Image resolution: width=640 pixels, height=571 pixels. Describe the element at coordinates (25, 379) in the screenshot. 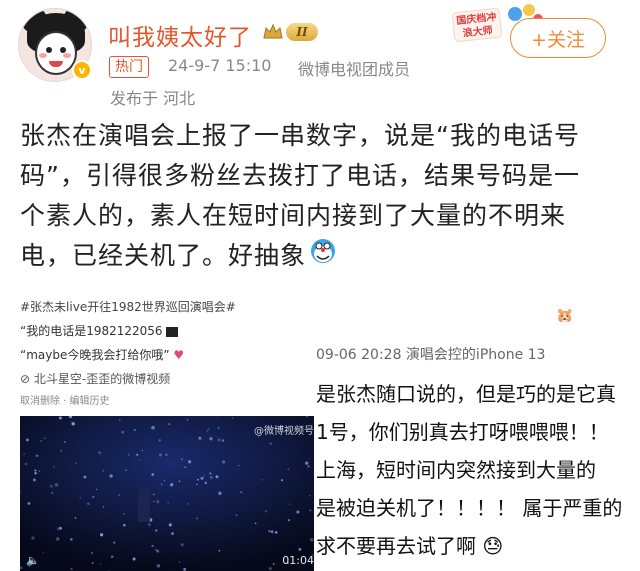

I see `link-icon: ⊘` at that location.